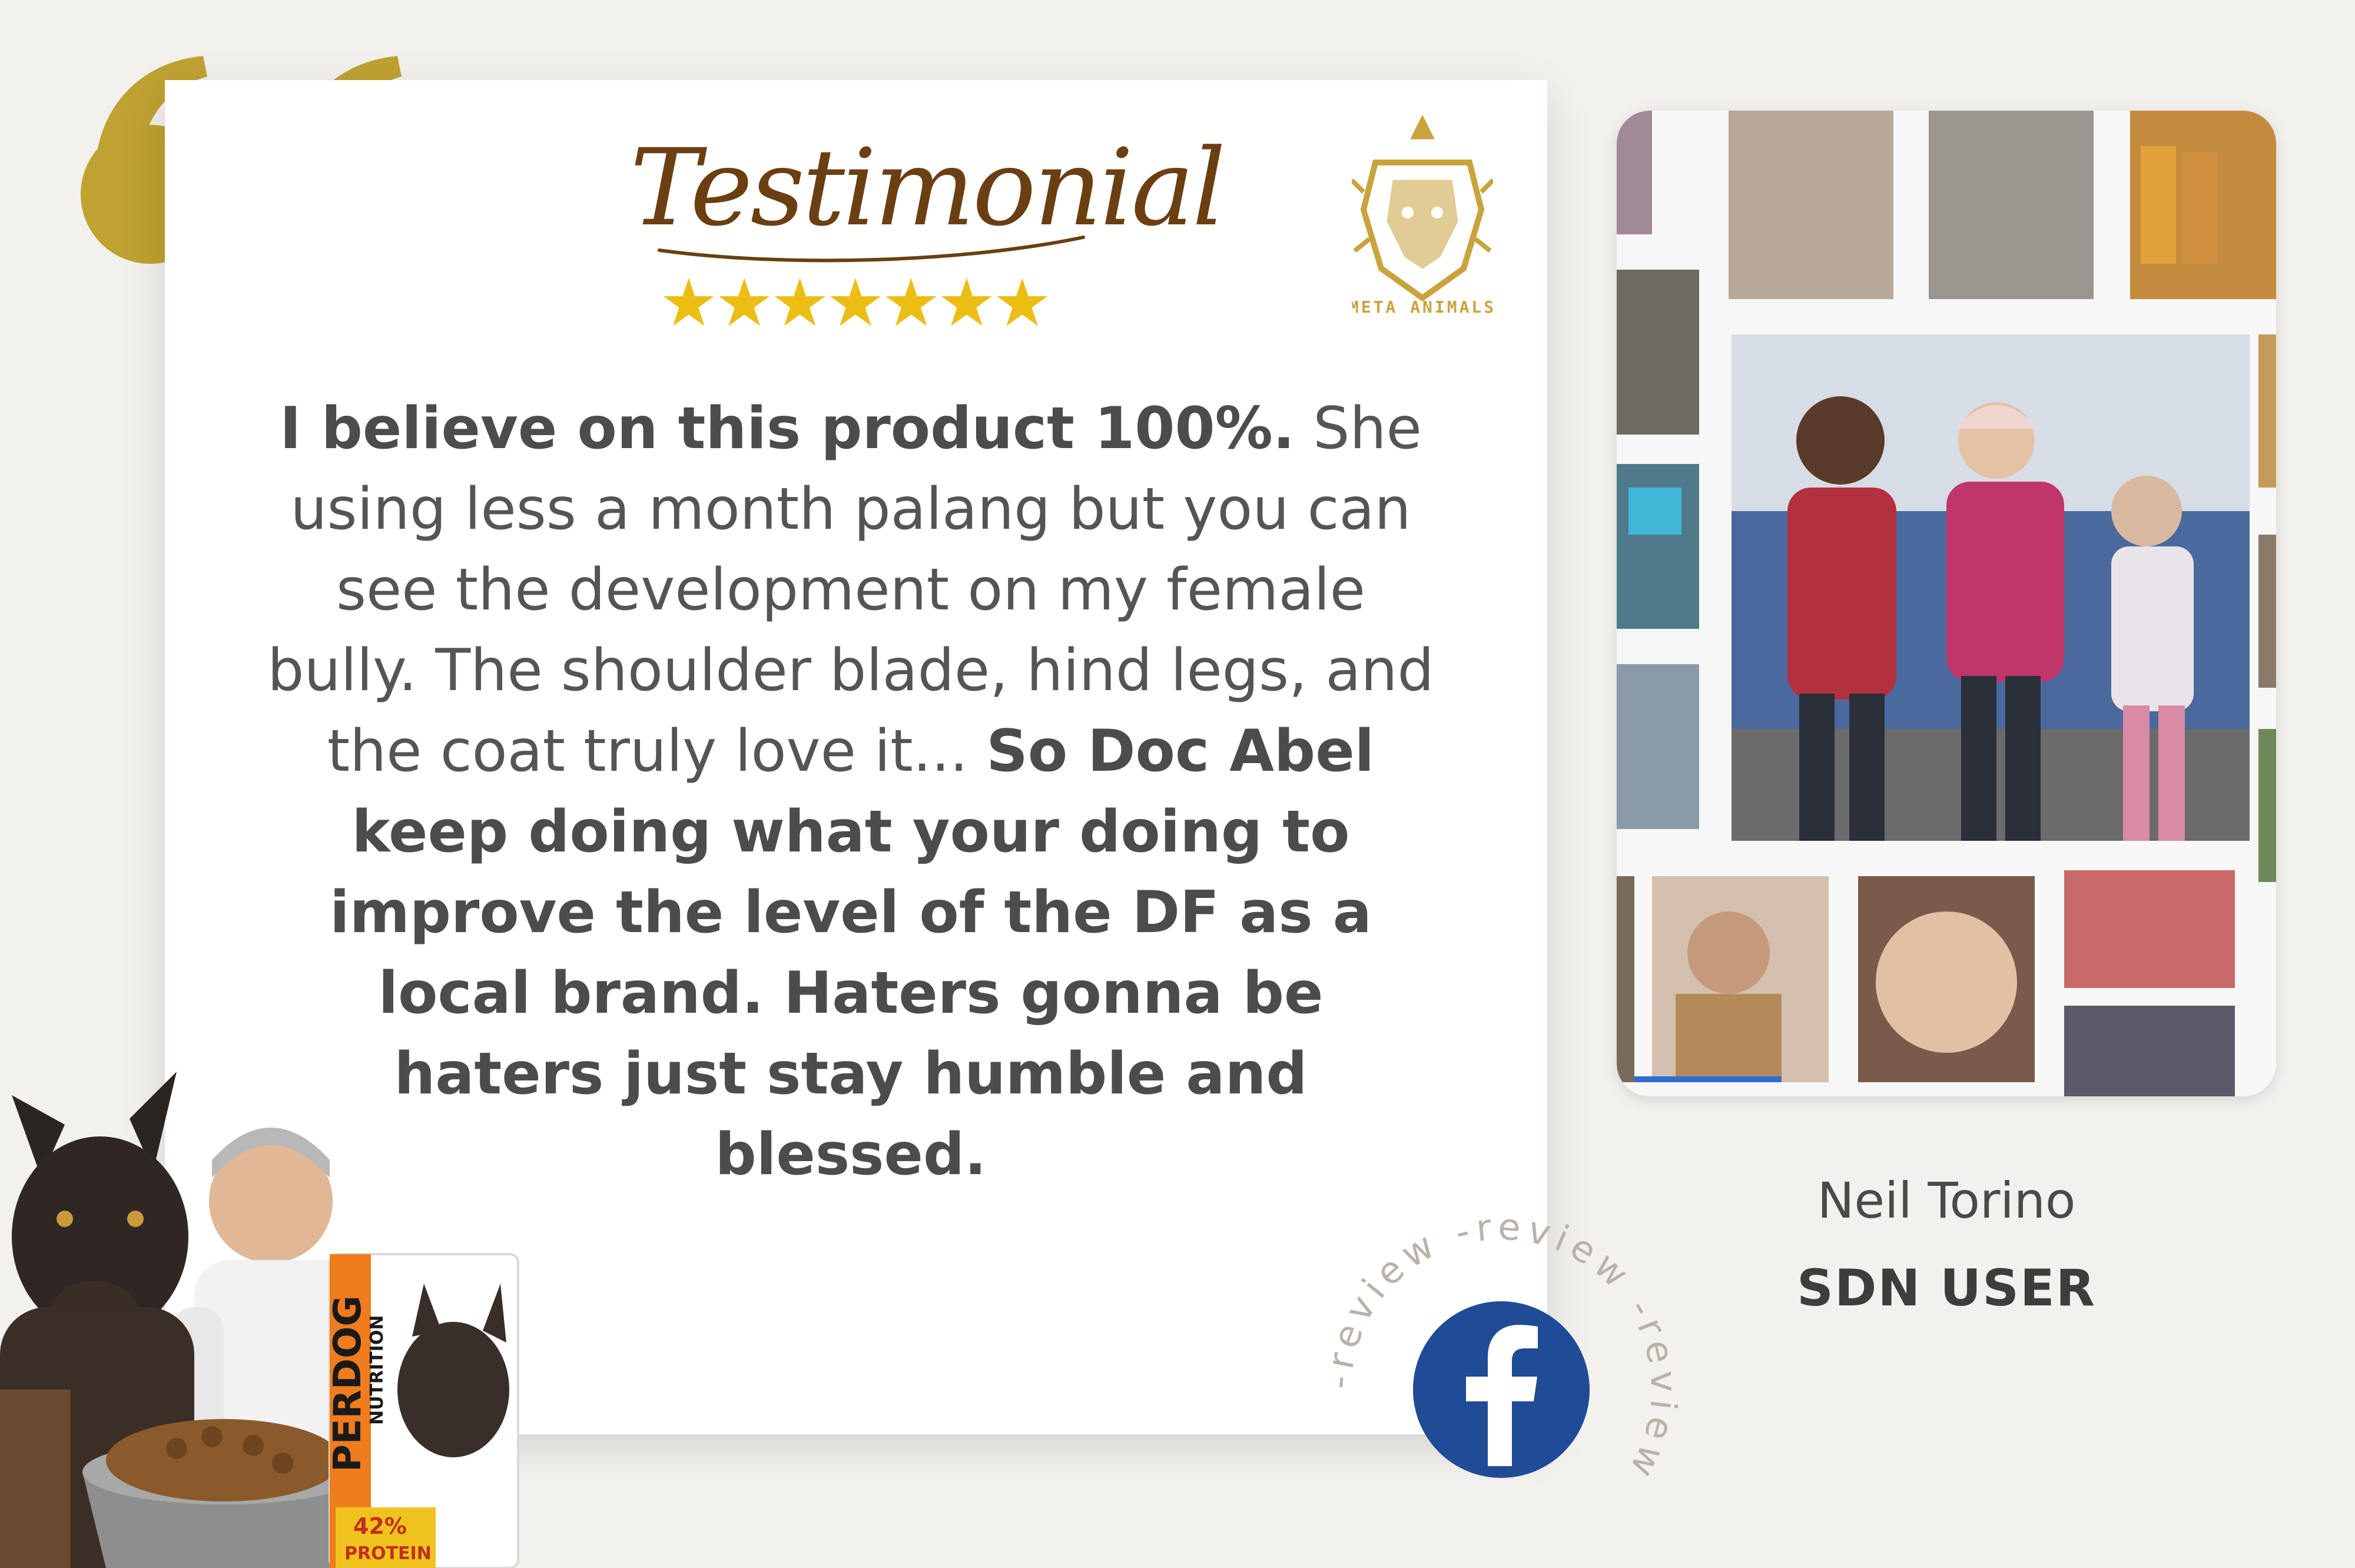 The height and width of the screenshot is (1568, 2355). Describe the element at coordinates (377, 1370) in the screenshot. I see `product-sub-text: NUTRITION` at that location.